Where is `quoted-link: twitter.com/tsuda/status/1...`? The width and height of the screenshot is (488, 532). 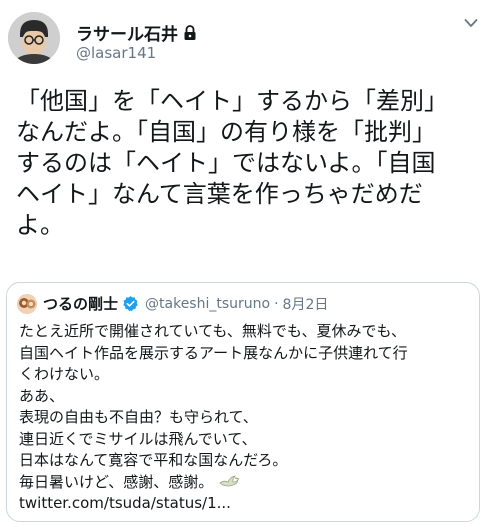
quoted-link: twitter.com/tsuda/status/1... is located at coordinates (125, 503).